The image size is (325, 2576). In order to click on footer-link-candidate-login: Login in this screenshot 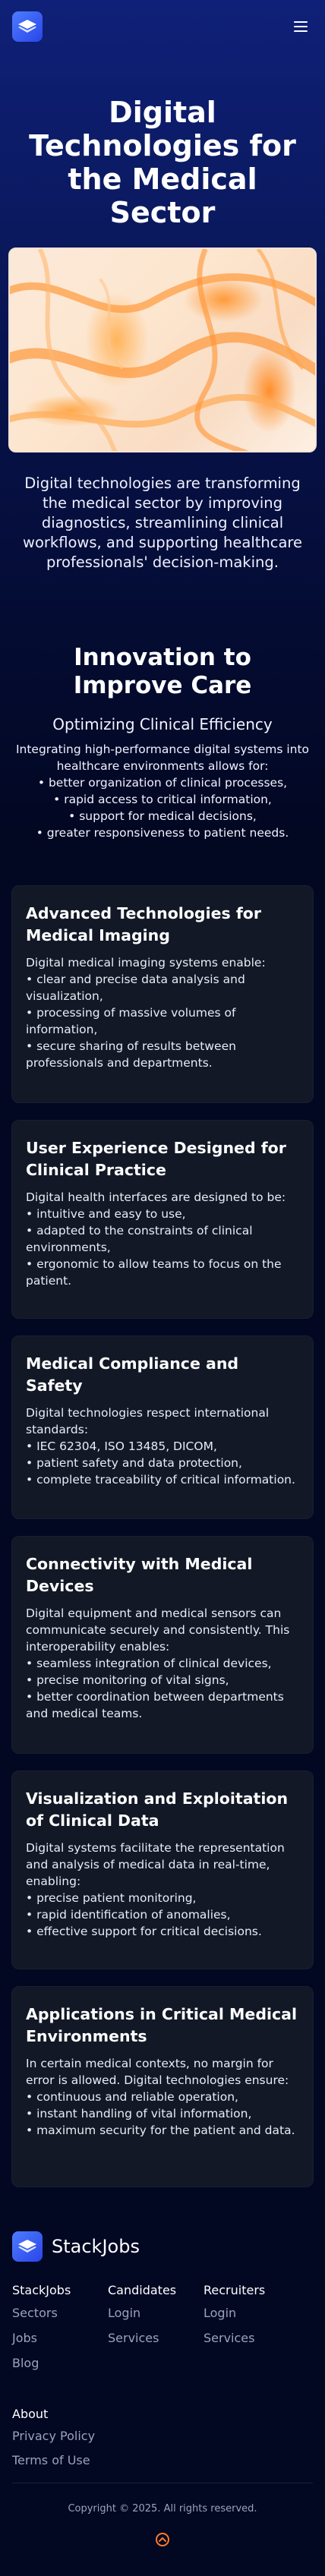, I will do `click(156, 2313)`.